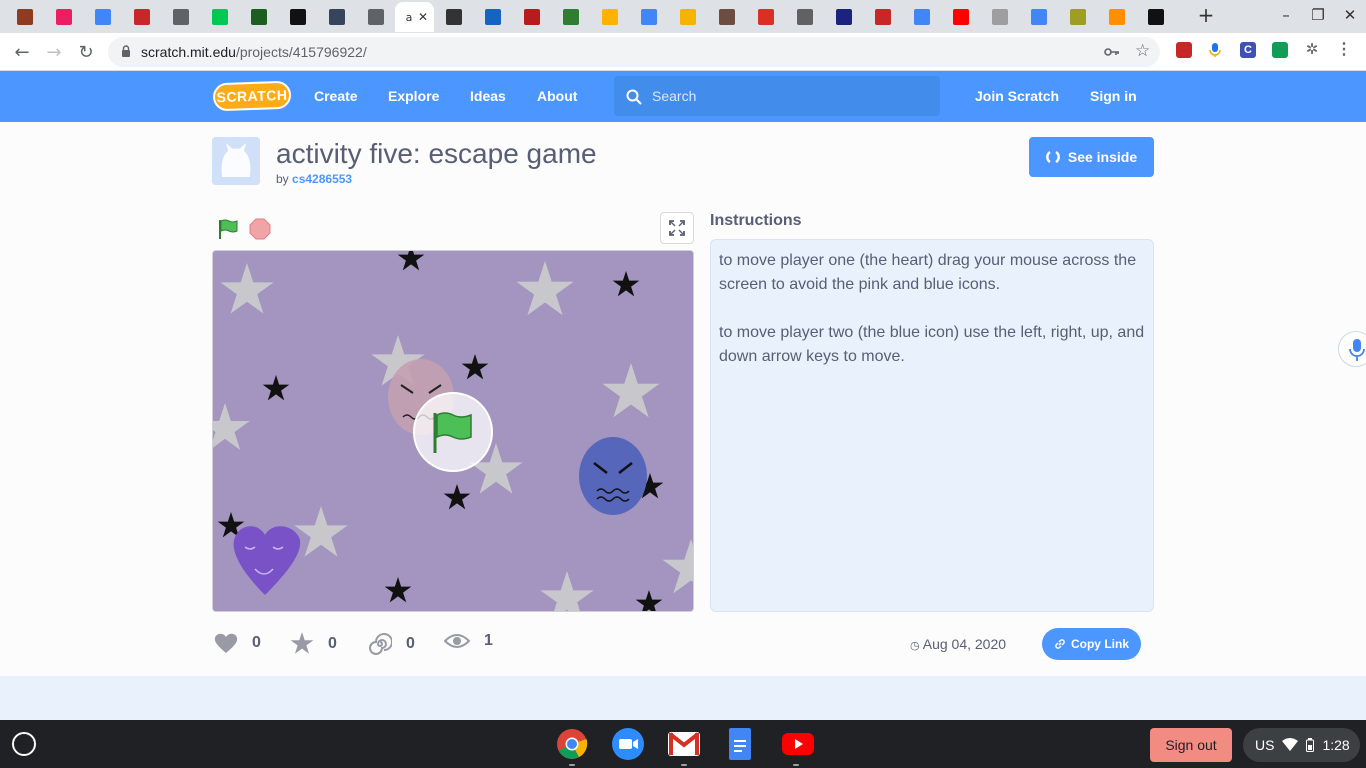  I want to click on more-menu-icon: ⋮, so click(1344, 50).